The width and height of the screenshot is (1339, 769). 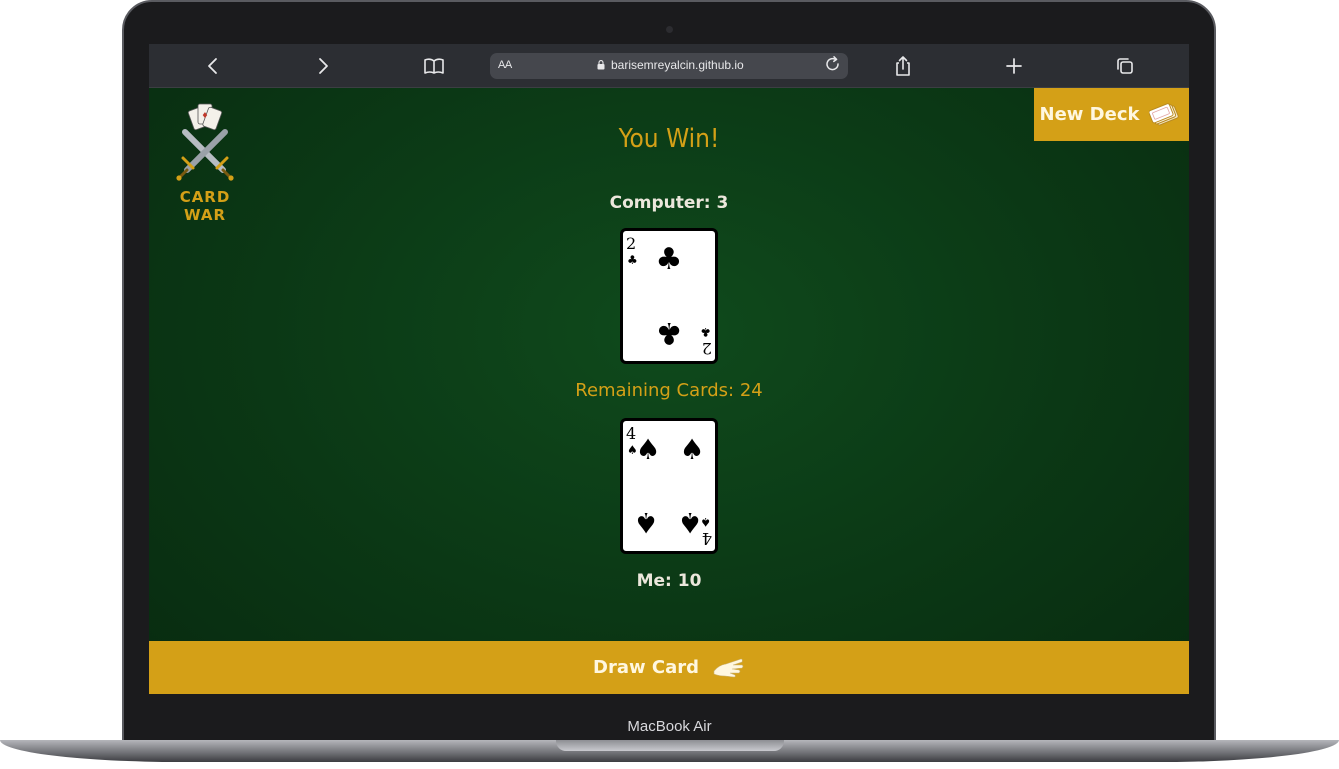 I want to click on address-bar: AA barisemreyalcin.github.io, so click(x=669, y=66).